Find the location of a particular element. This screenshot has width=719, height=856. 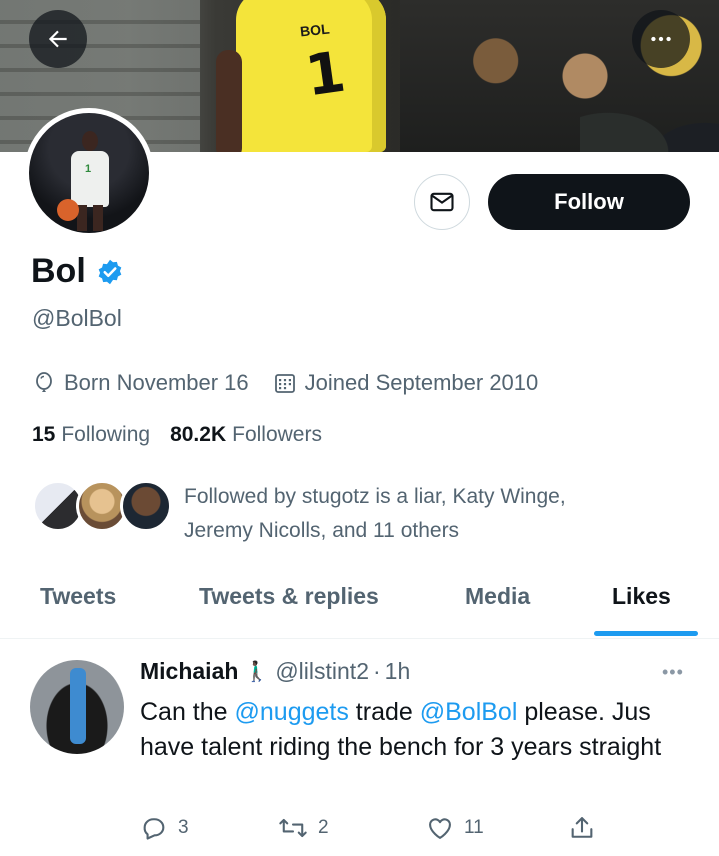

tweet-author-emoji: 🚶🏿‍♂️ is located at coordinates (257, 672).